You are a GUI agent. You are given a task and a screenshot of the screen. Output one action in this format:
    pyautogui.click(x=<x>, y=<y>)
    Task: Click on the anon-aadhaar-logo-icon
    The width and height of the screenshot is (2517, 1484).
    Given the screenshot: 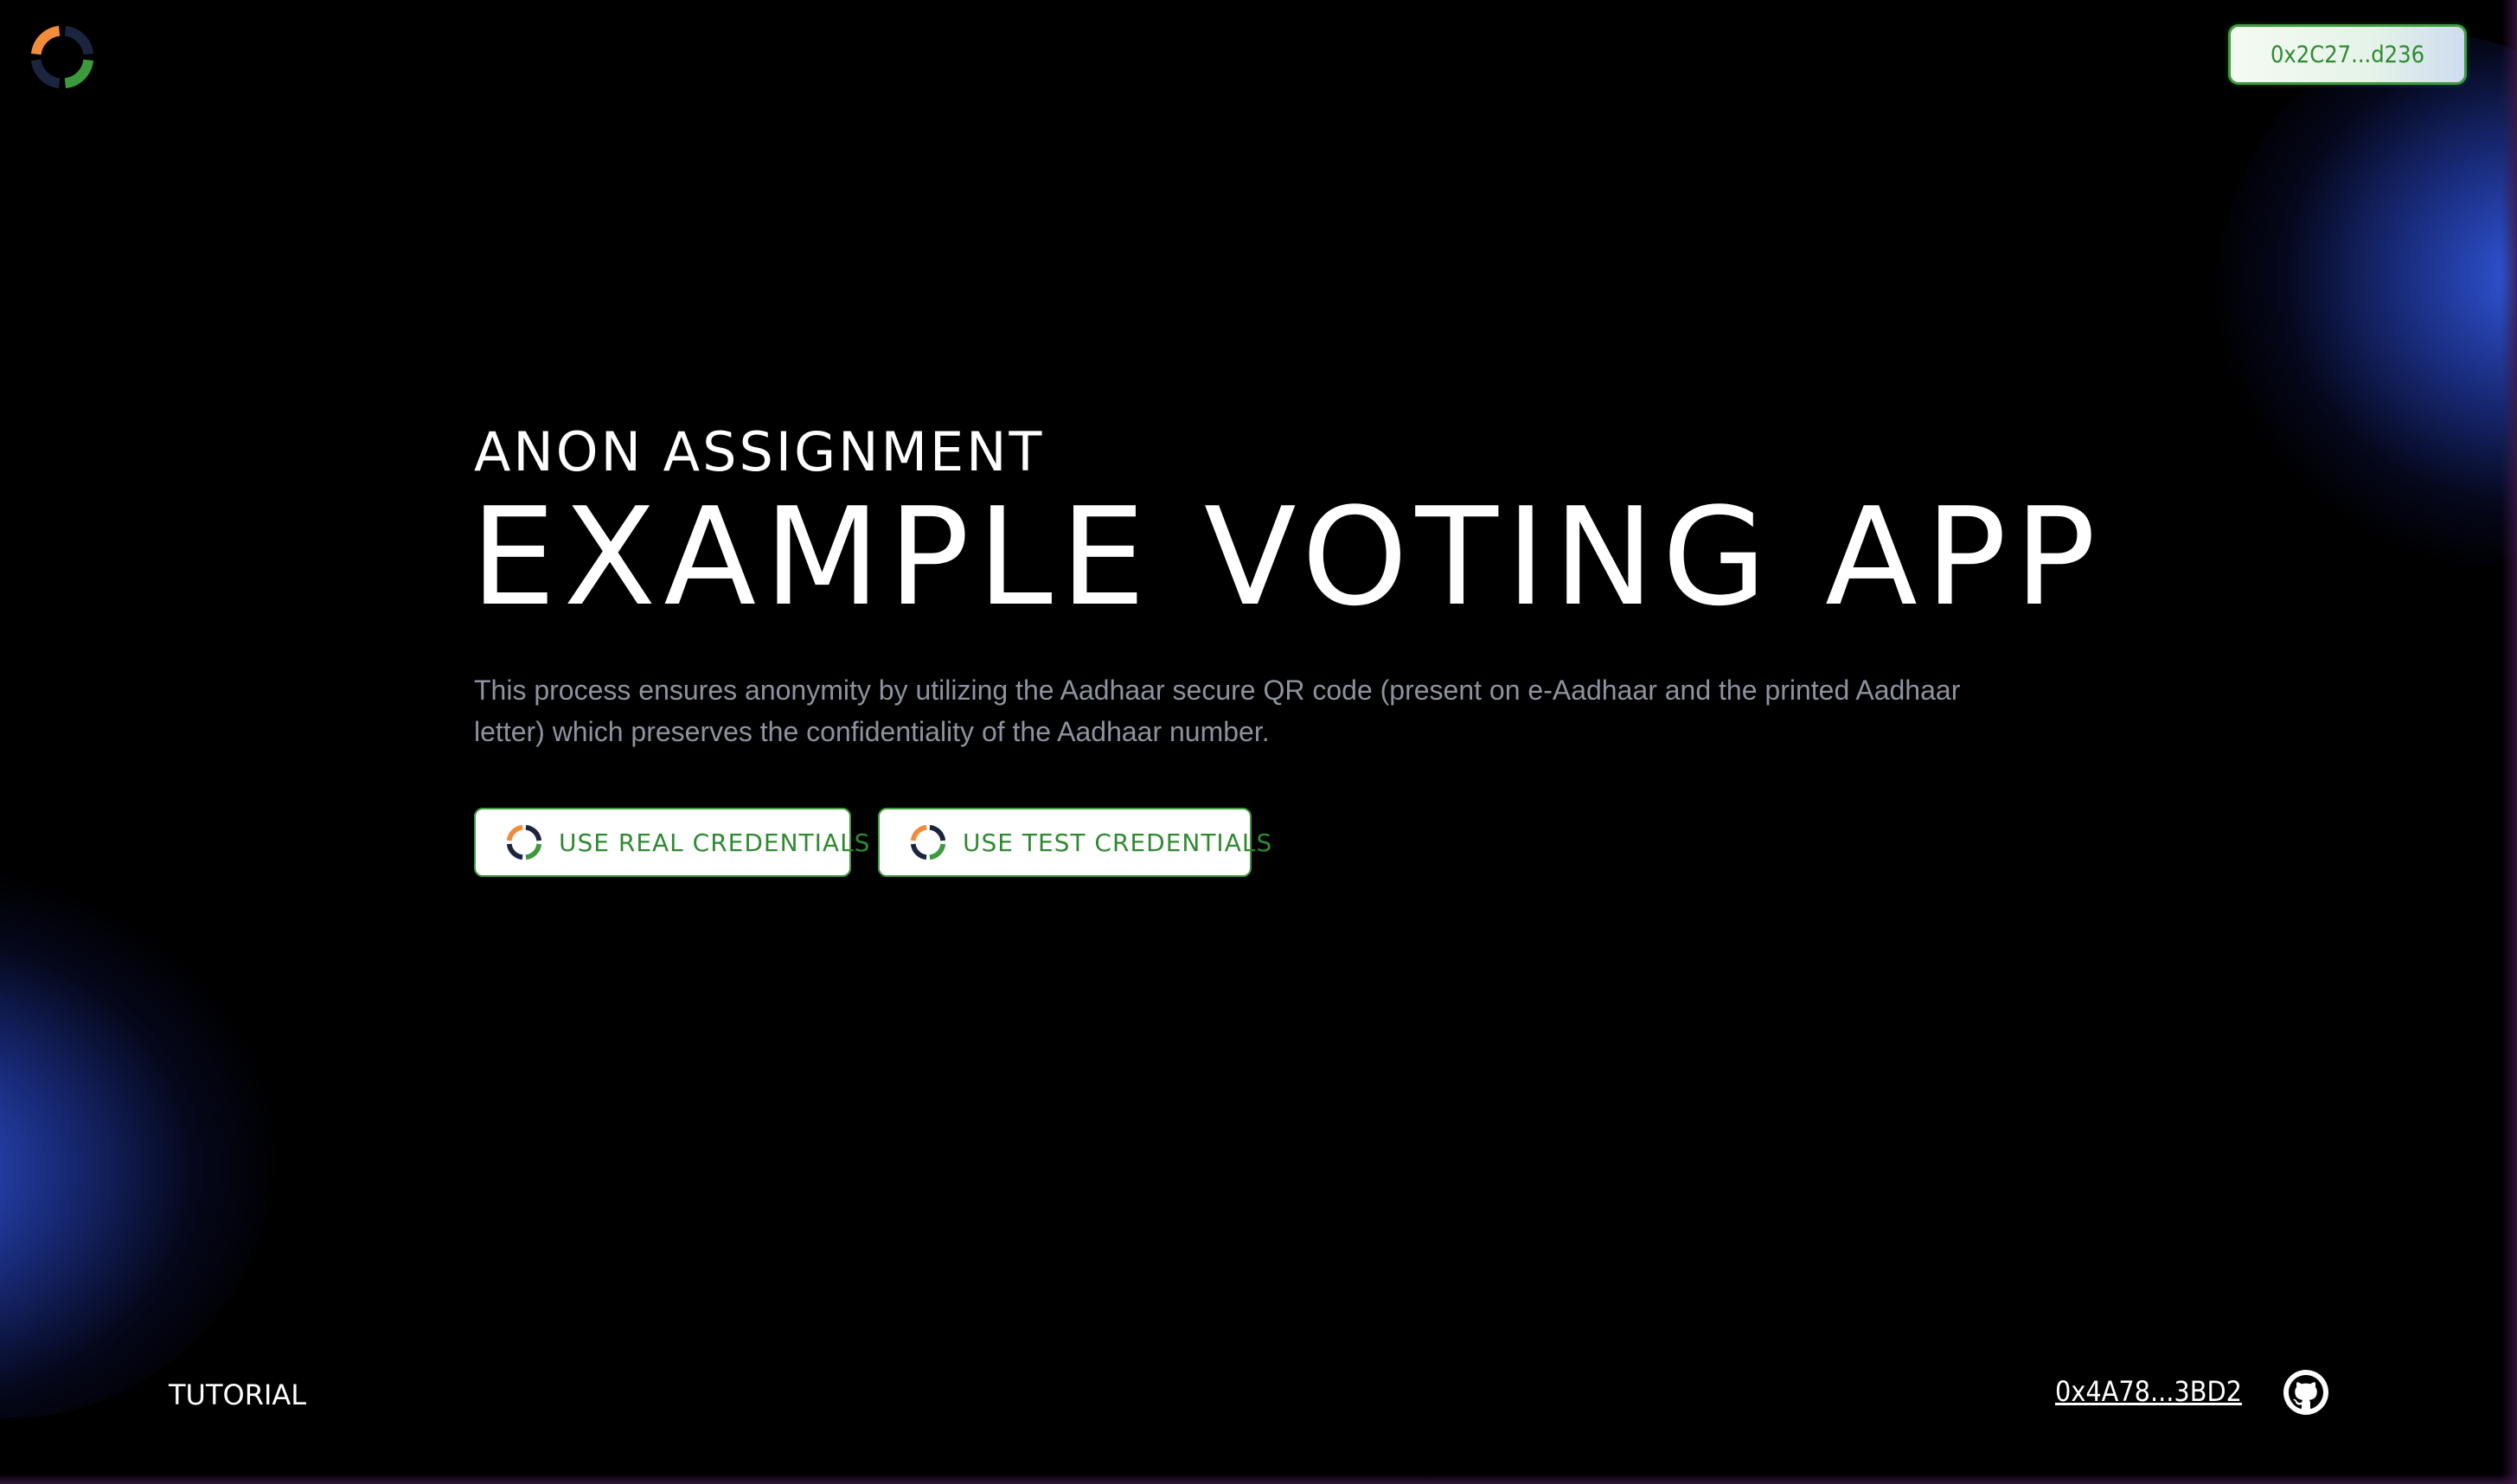 What is the action you would take?
    pyautogui.click(x=63, y=57)
    